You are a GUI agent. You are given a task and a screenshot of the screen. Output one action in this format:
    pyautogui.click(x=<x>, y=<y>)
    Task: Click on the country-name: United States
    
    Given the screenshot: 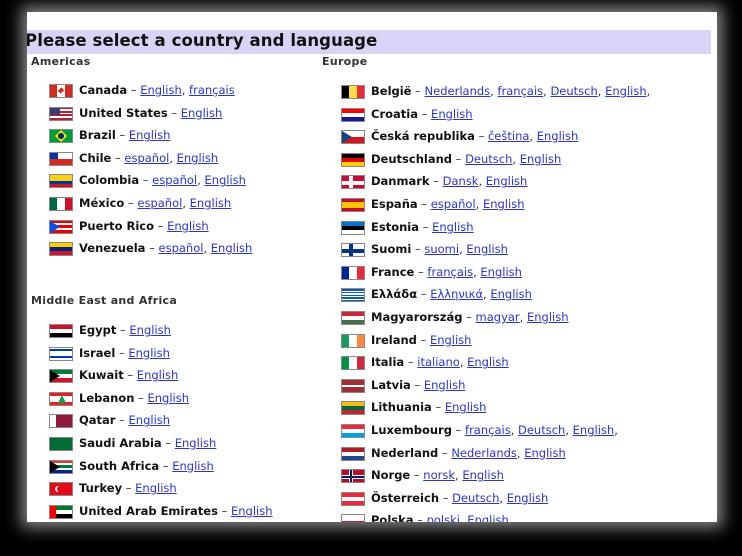 What is the action you would take?
    pyautogui.click(x=123, y=112)
    